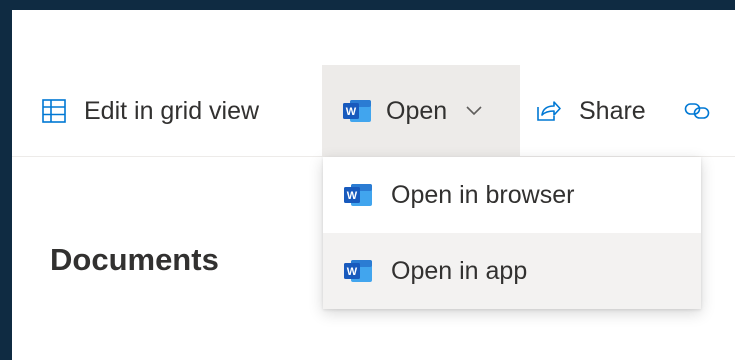  What do you see at coordinates (172, 110) in the screenshot?
I see `edit-in-grid-view-label: Edit in grid view` at bounding box center [172, 110].